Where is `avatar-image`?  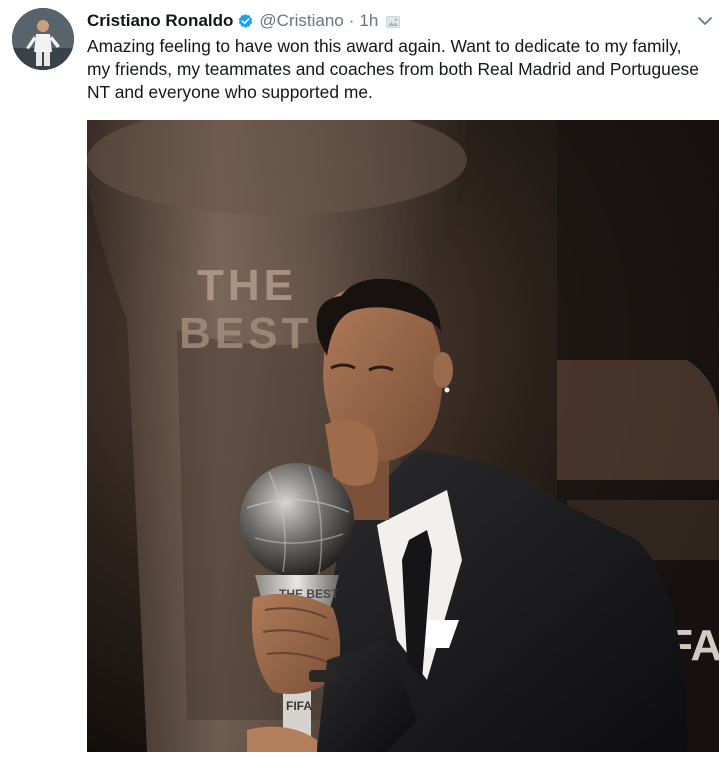
avatar-image is located at coordinates (43, 39).